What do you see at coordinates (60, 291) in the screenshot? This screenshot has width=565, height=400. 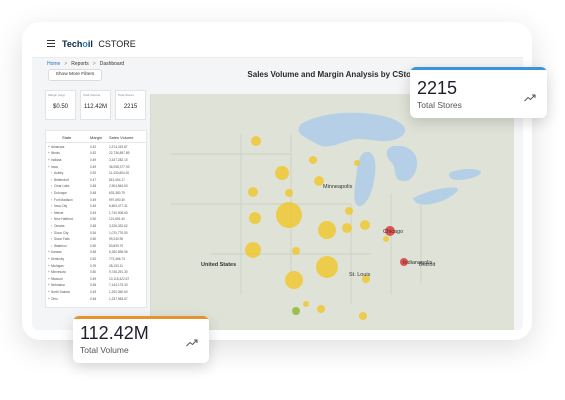 I see `table-cell-name: North Dakota` at bounding box center [60, 291].